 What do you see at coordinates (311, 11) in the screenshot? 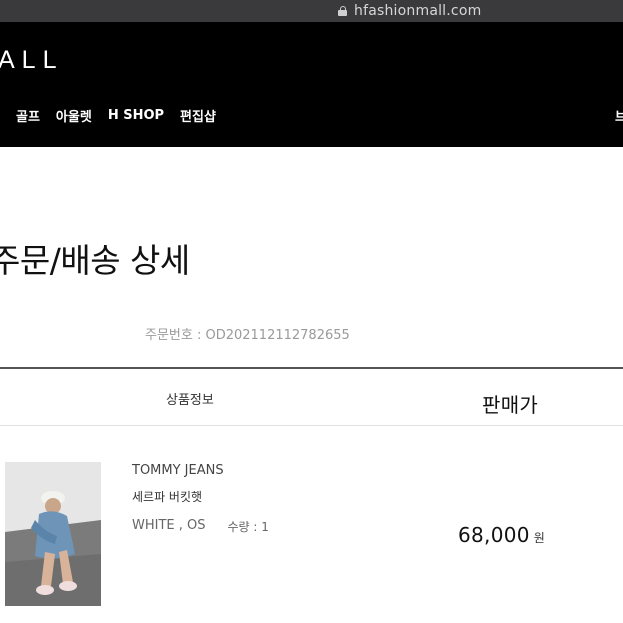
I see `browser-url-bar: hfashionmall.com` at bounding box center [311, 11].